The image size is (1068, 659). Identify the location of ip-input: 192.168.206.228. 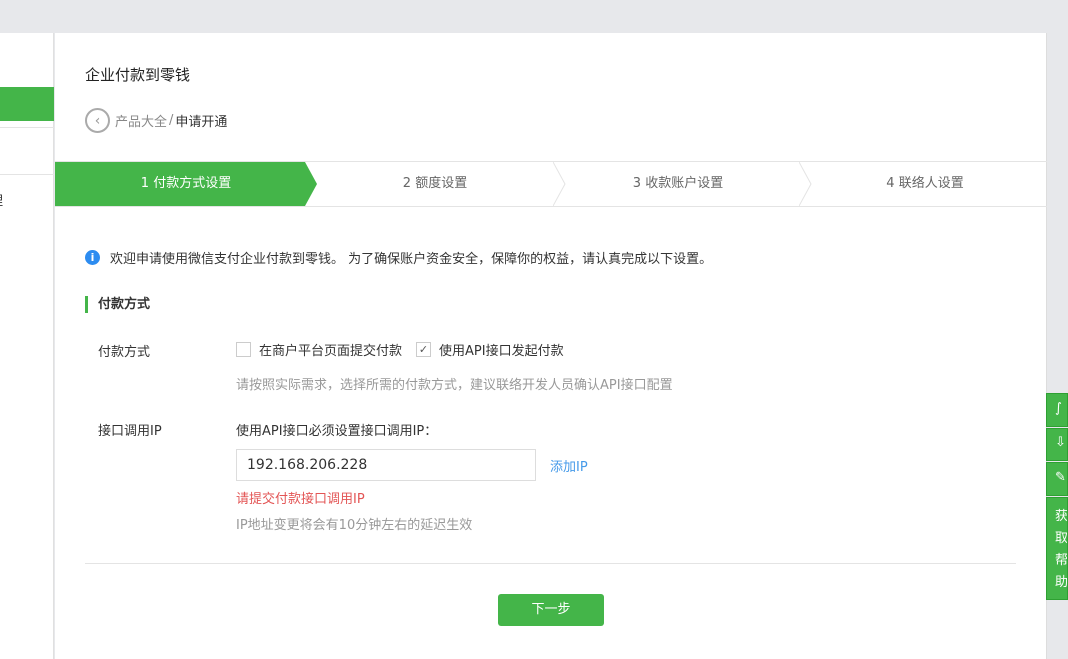
(386, 465).